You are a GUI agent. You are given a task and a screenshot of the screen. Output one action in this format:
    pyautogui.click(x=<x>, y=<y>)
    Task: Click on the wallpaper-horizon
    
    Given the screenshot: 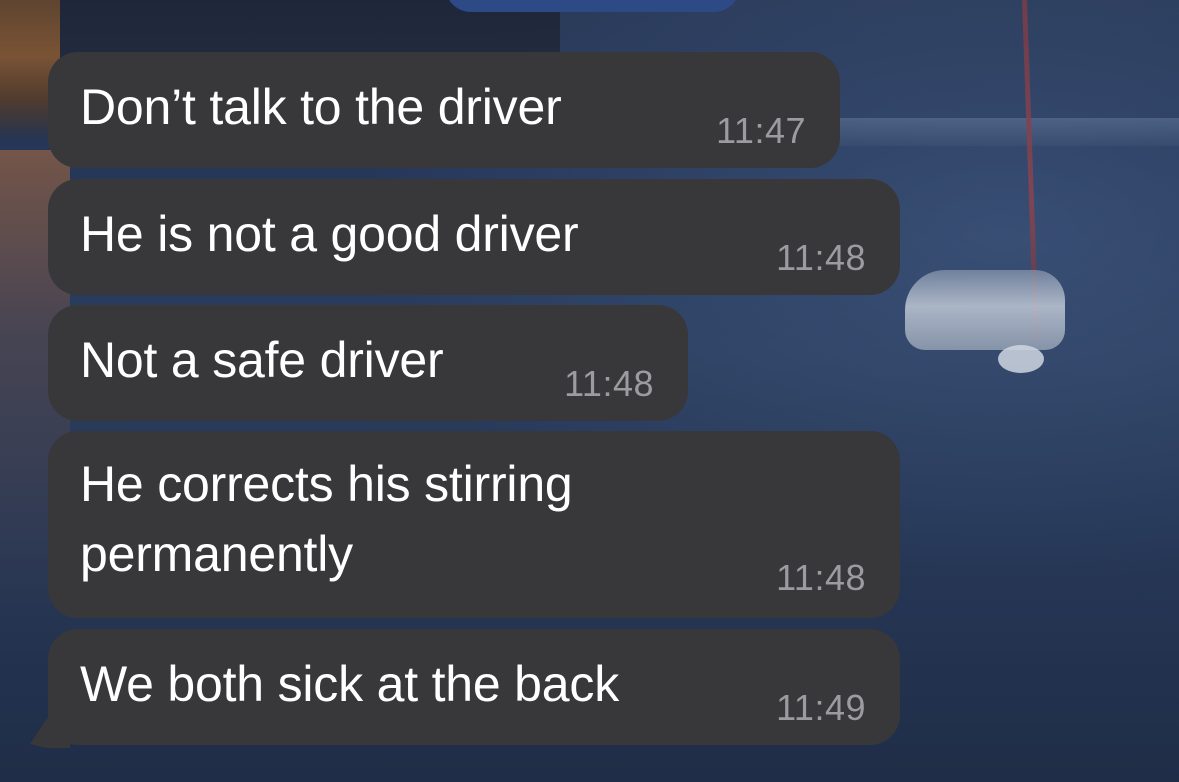 What is the action you would take?
    pyautogui.click(x=999, y=132)
    